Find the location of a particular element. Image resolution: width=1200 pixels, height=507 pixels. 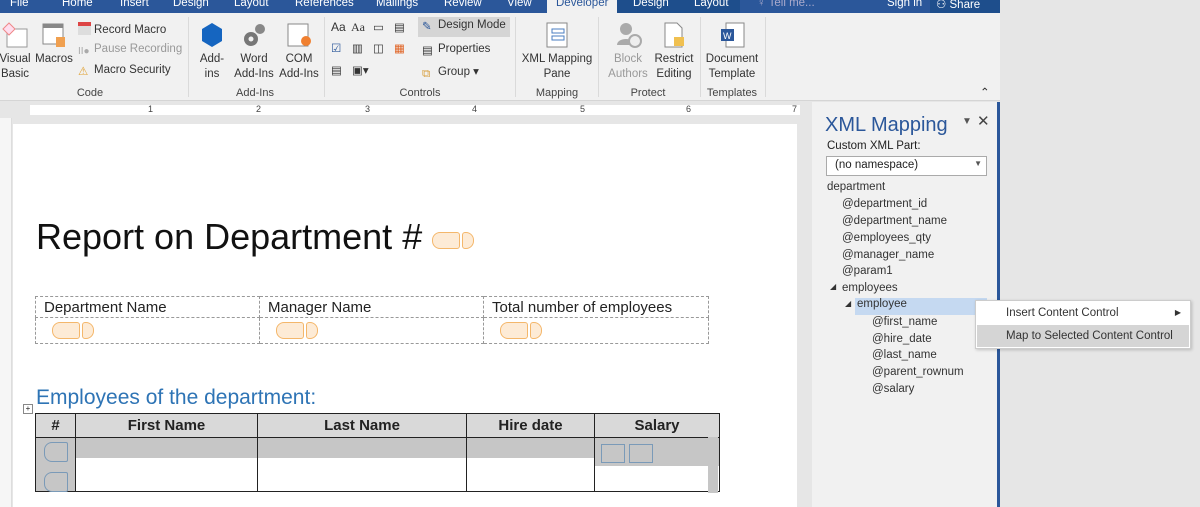

content-control is located at coordinates (446, 240).